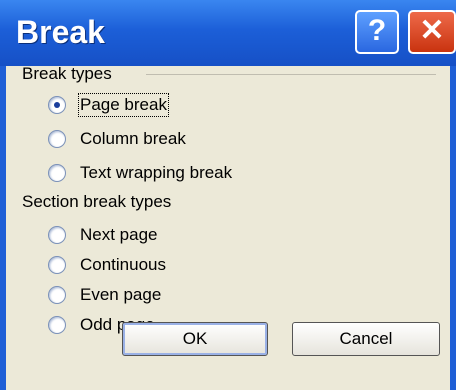  I want to click on cancel-button: Cancel, so click(366, 339).